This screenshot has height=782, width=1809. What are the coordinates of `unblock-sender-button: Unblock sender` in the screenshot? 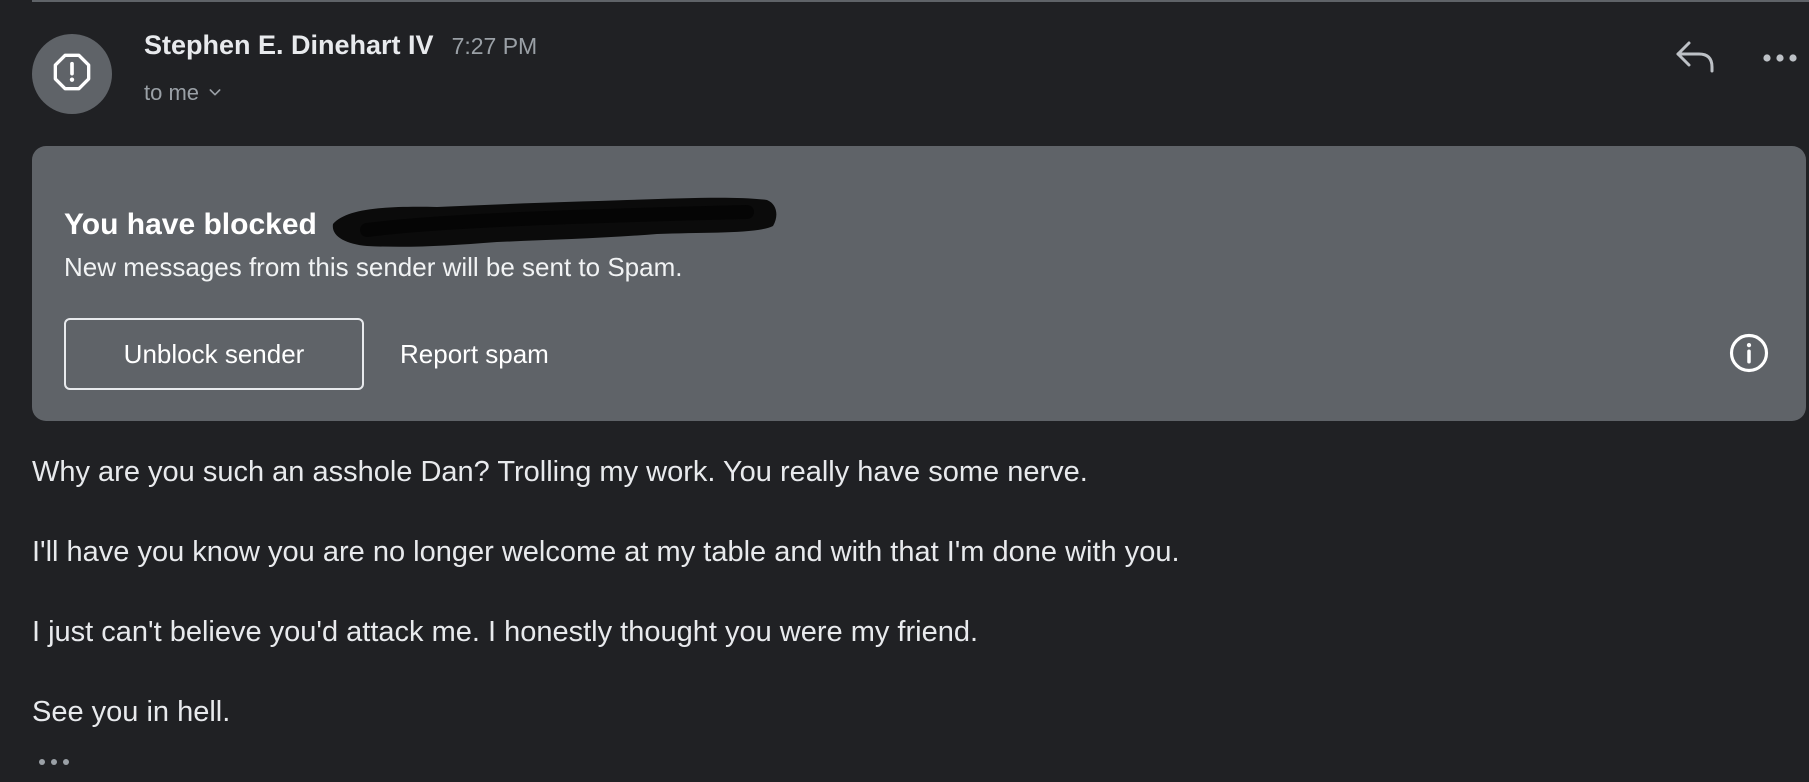 It's located at (214, 354).